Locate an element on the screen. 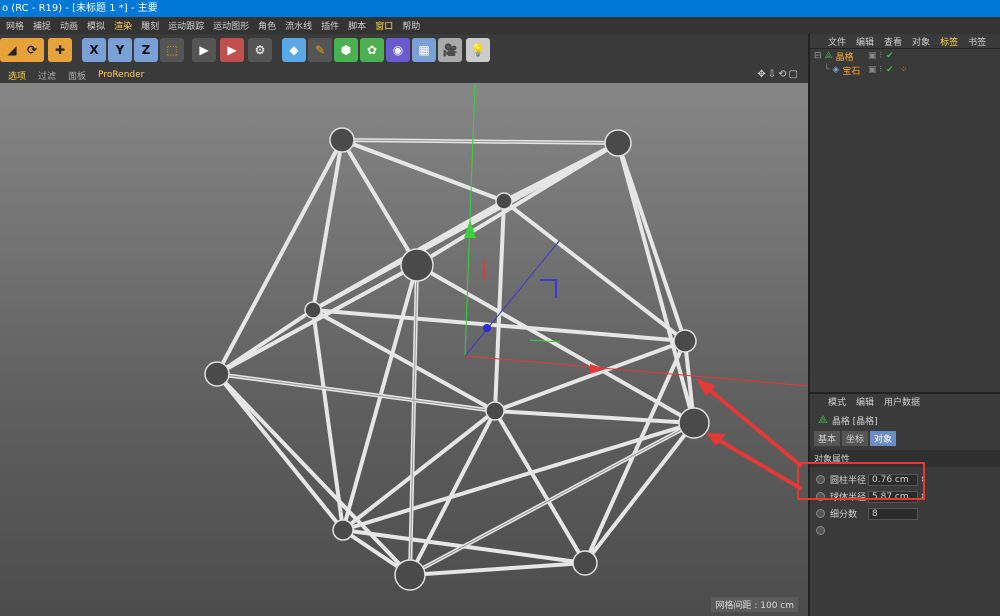 The height and width of the screenshot is (616, 1000). menu-item: 渲染 is located at coordinates (123, 25).